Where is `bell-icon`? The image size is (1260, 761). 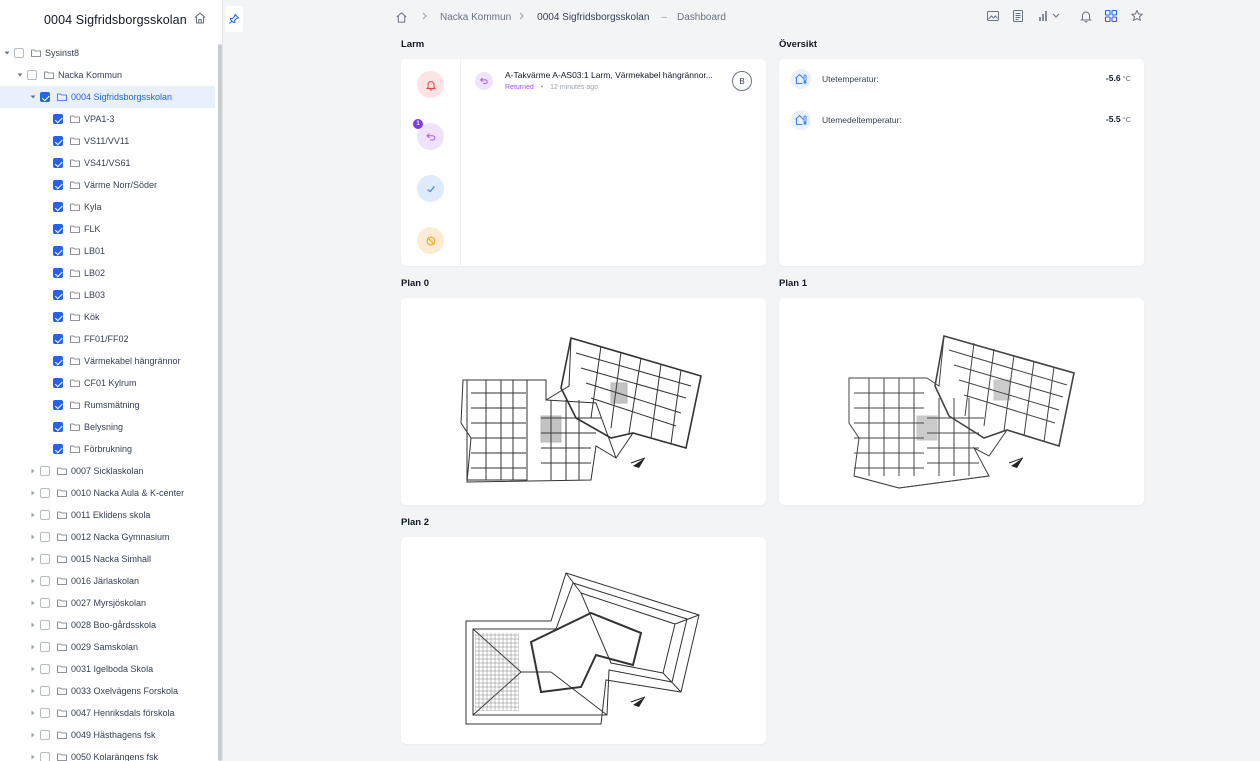
bell-icon is located at coordinates (1086, 16).